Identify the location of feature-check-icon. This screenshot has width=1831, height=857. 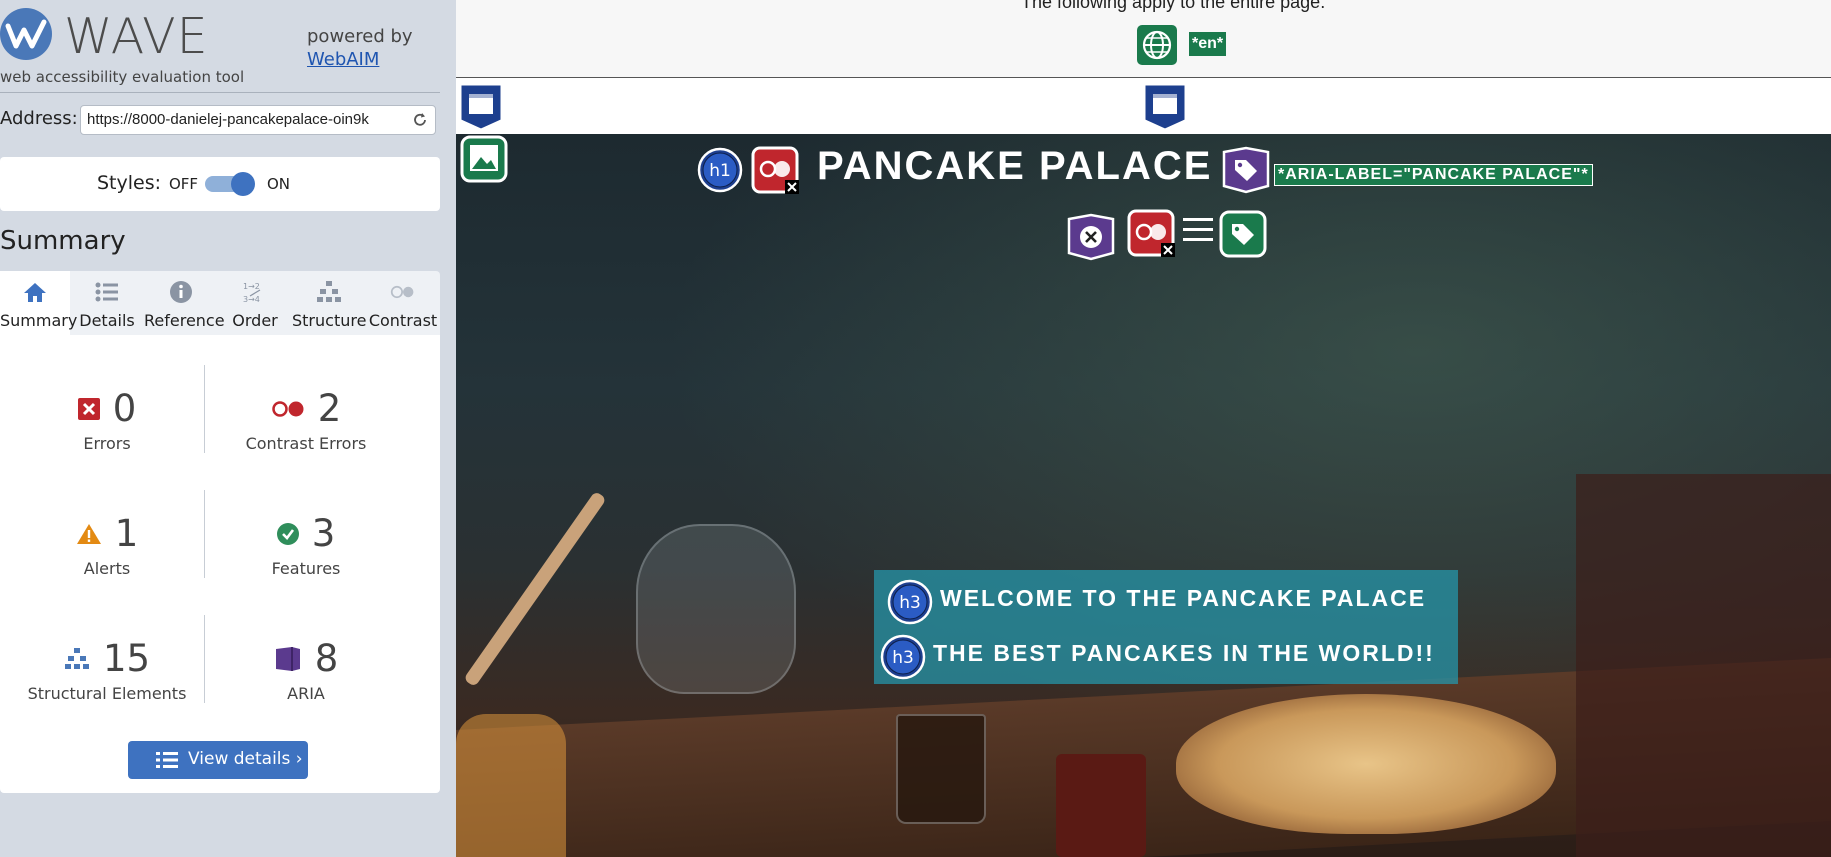
(287, 533).